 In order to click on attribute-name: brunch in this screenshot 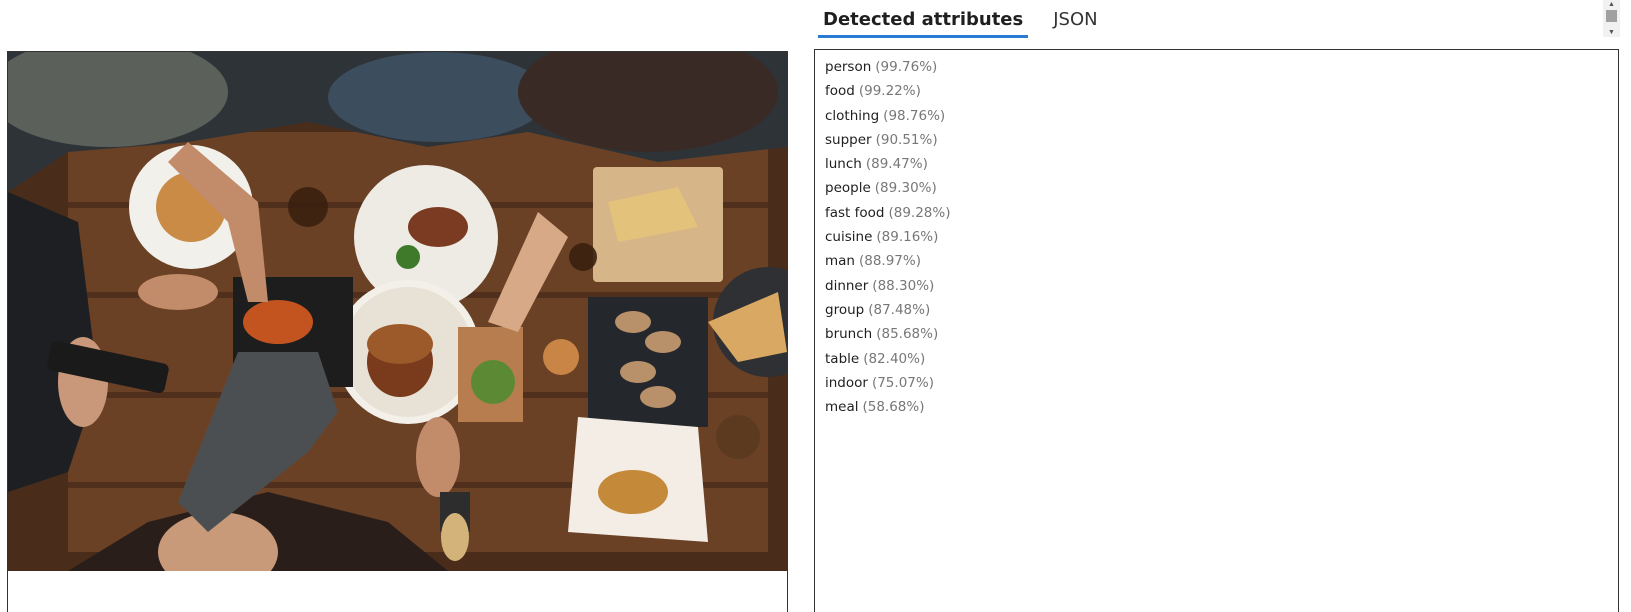, I will do `click(849, 334)`.